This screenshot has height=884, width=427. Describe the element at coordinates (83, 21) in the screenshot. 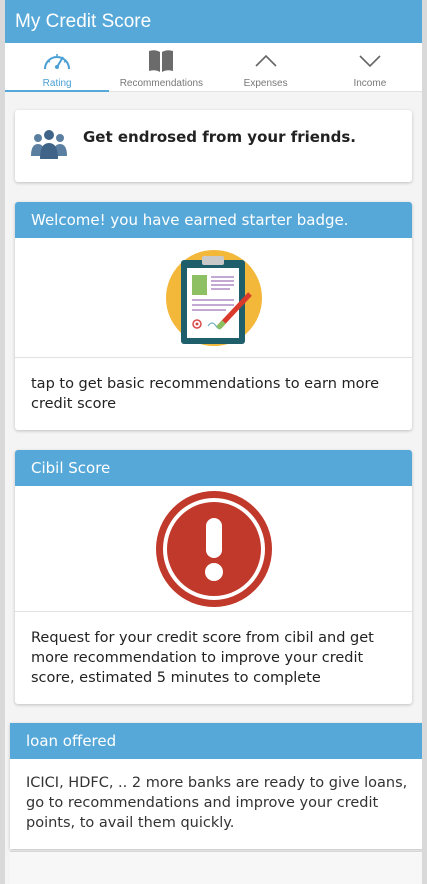

I see `app-title: My Credit Score` at that location.